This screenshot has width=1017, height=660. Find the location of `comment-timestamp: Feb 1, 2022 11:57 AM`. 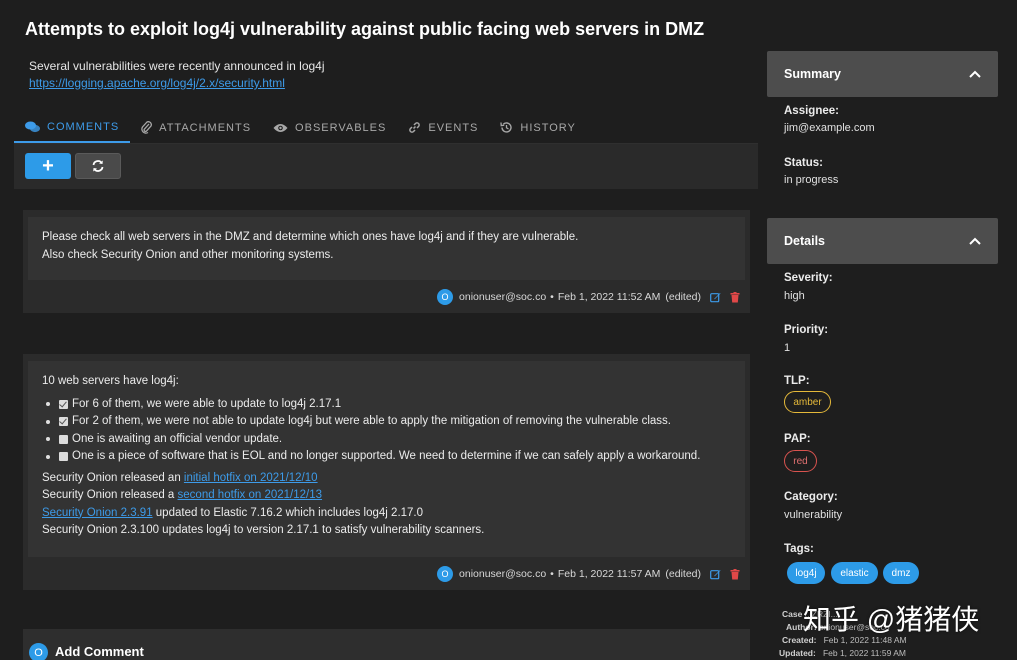

comment-timestamp: Feb 1, 2022 11:57 AM is located at coordinates (609, 574).